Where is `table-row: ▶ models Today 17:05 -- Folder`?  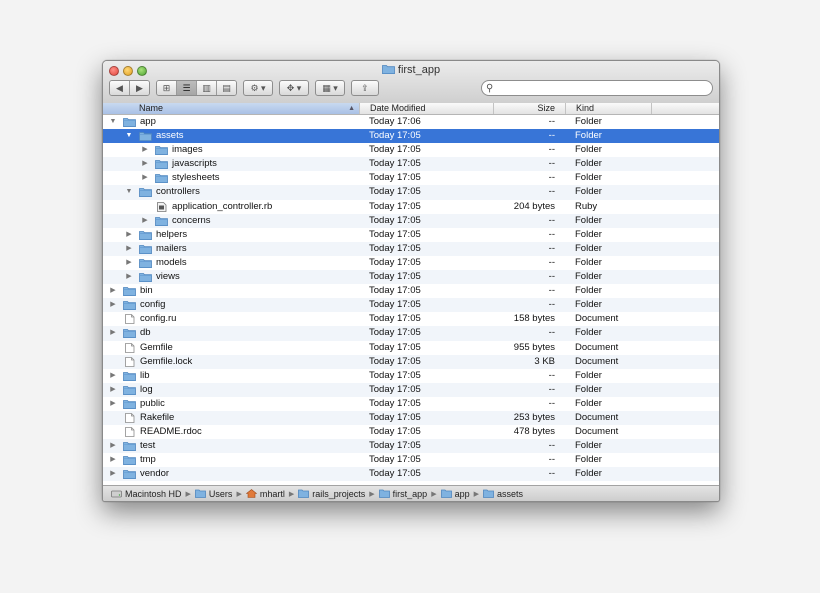
table-row: ▶ models Today 17:05 -- Folder is located at coordinates (411, 263).